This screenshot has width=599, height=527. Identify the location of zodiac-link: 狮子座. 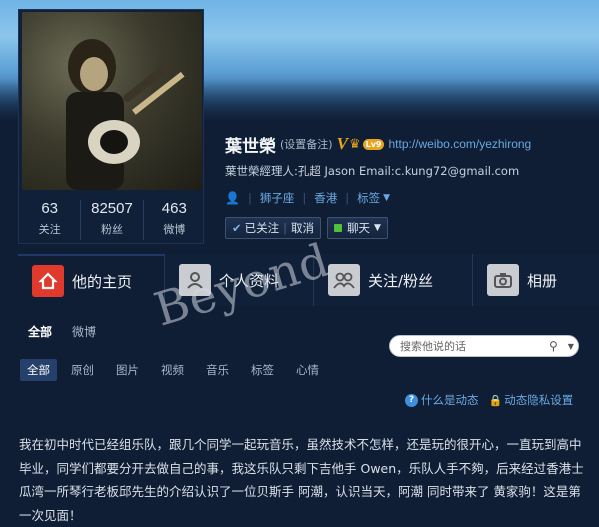
(277, 198).